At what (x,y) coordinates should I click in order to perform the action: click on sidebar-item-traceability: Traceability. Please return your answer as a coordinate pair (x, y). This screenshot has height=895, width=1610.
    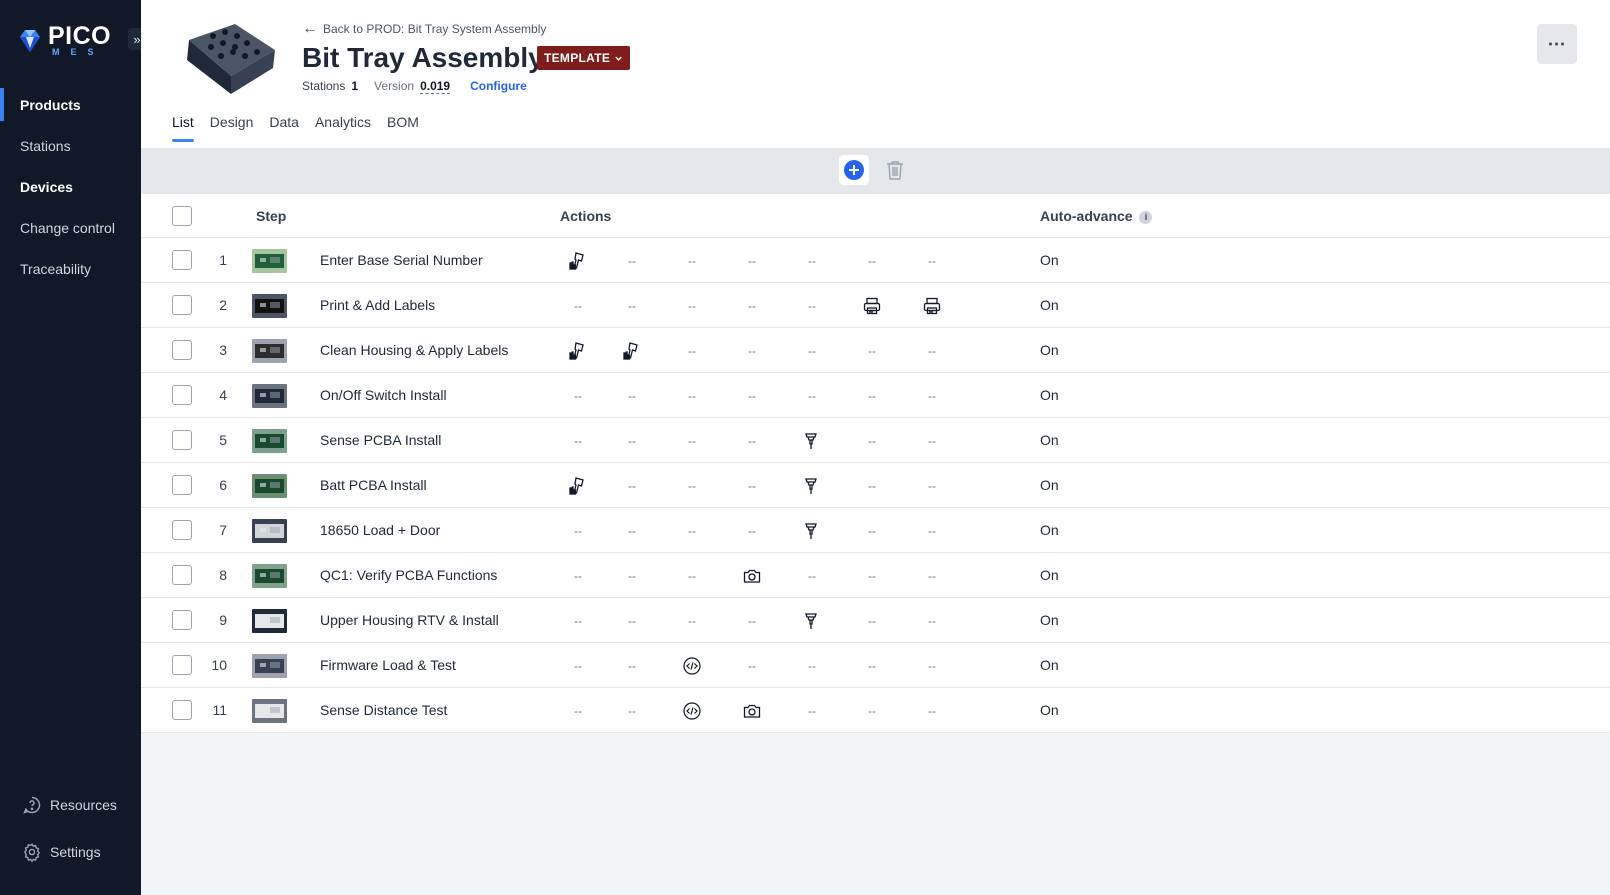
    Looking at the image, I should click on (70, 268).